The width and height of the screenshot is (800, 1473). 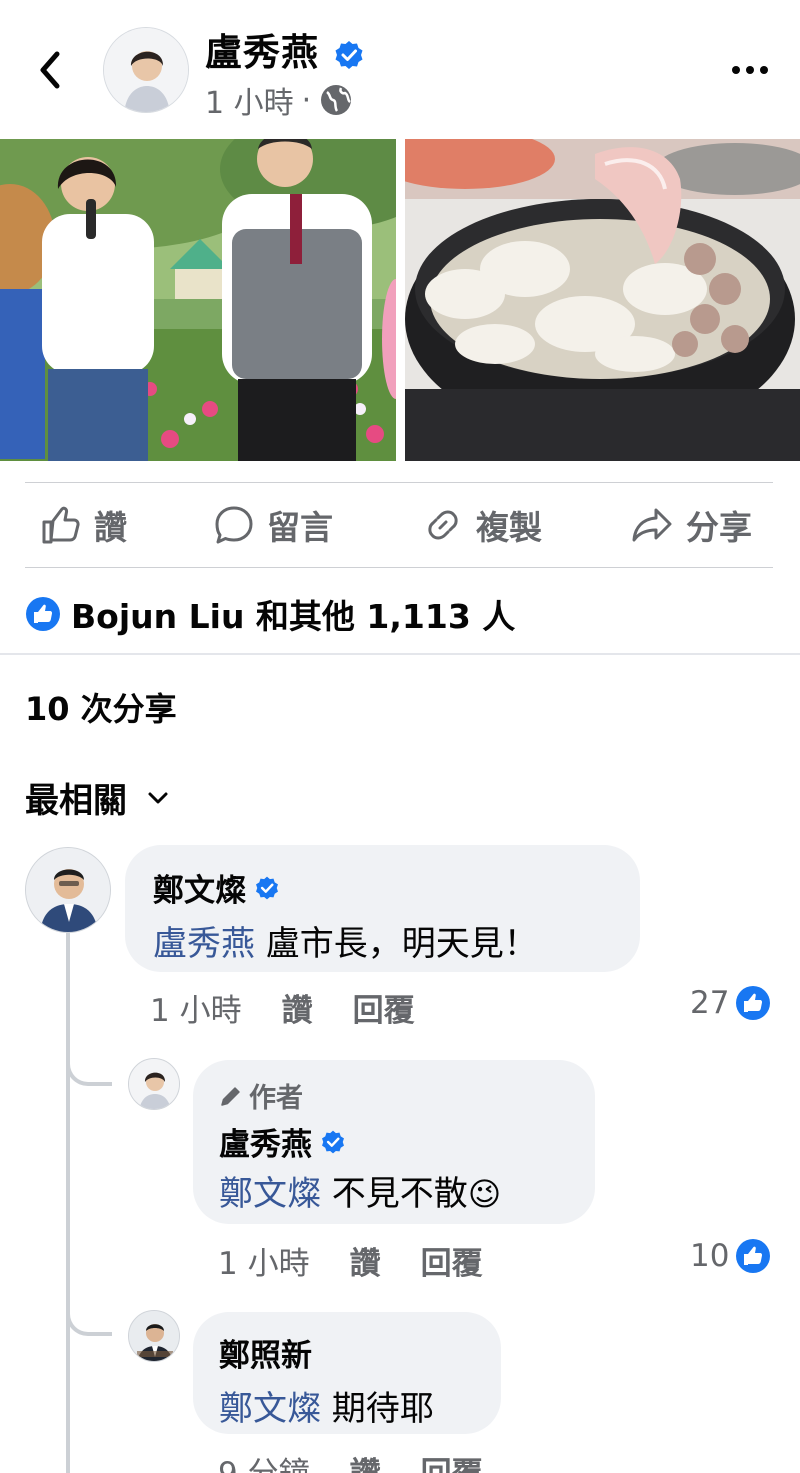 I want to click on comment-time: 9 分鐘, so click(x=264, y=1460).